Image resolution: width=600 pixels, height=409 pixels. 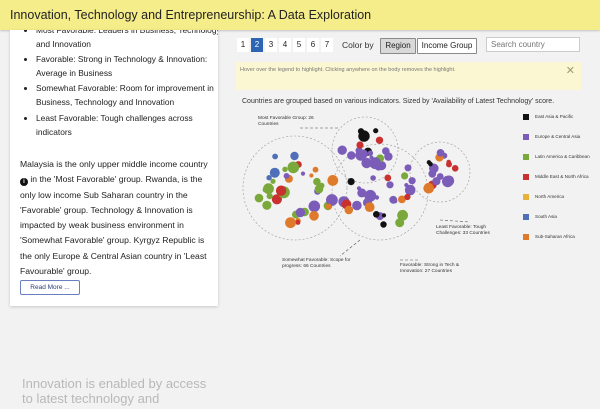 I want to click on page-button-2: 2, so click(x=257, y=45).